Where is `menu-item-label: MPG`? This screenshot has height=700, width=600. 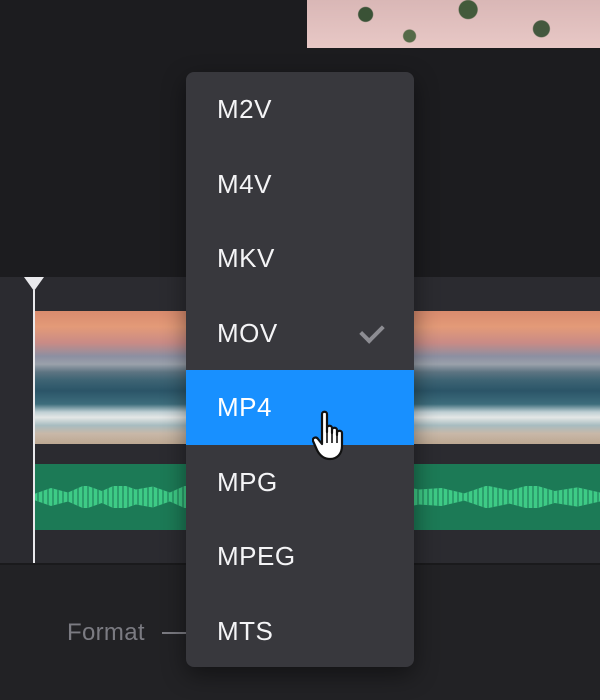
menu-item-label: MPG is located at coordinates (247, 481).